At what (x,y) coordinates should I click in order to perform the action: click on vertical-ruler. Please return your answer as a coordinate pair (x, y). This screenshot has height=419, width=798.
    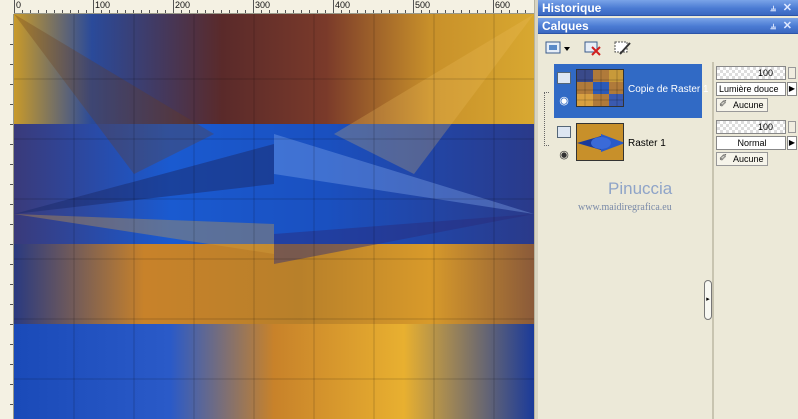
    Looking at the image, I should click on (7, 216).